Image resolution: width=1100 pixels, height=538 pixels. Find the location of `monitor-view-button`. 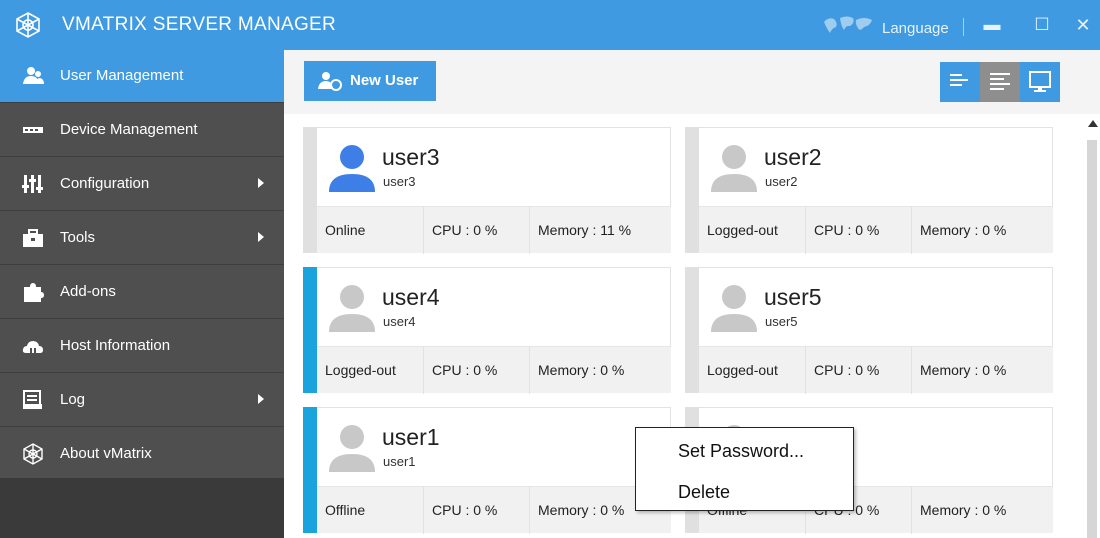

monitor-view-button is located at coordinates (1040, 82).